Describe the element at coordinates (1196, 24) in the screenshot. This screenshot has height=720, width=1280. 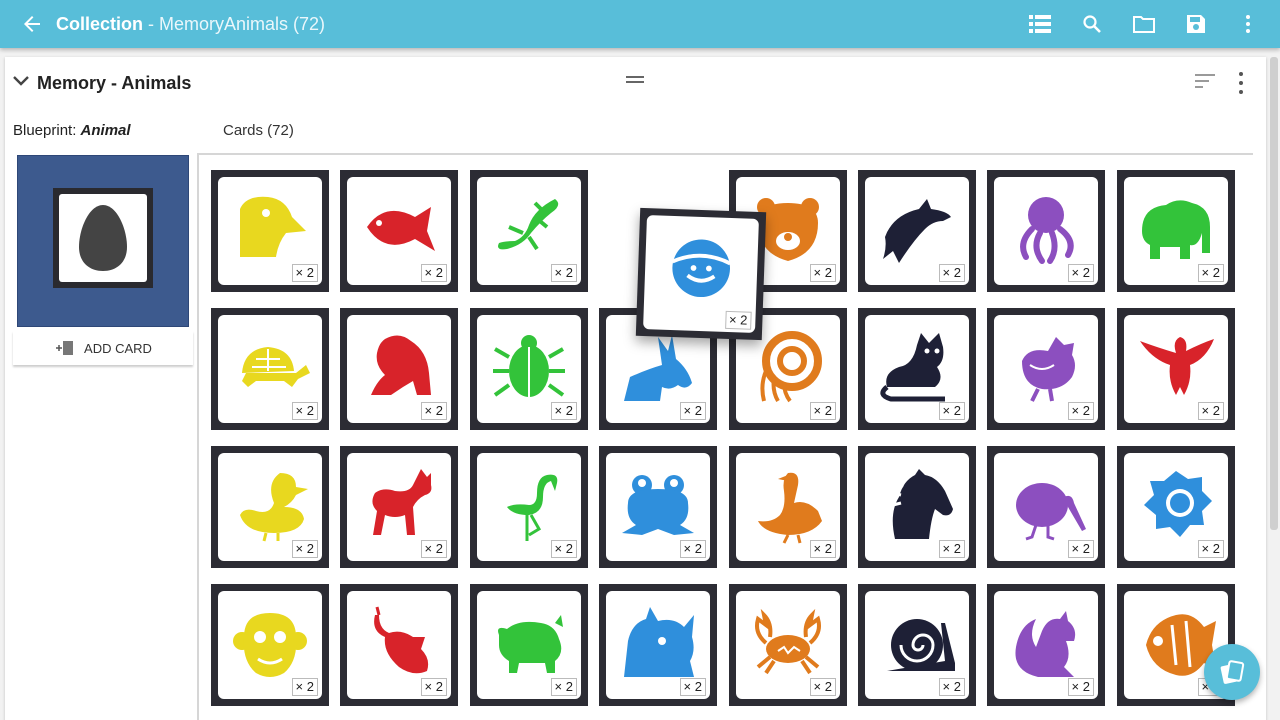
I see `save-icon` at that location.